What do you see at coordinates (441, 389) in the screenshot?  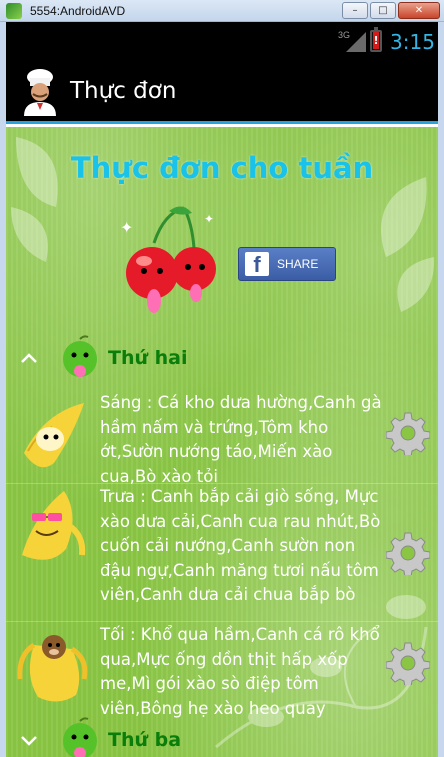 I see `window-frame-right` at bounding box center [441, 389].